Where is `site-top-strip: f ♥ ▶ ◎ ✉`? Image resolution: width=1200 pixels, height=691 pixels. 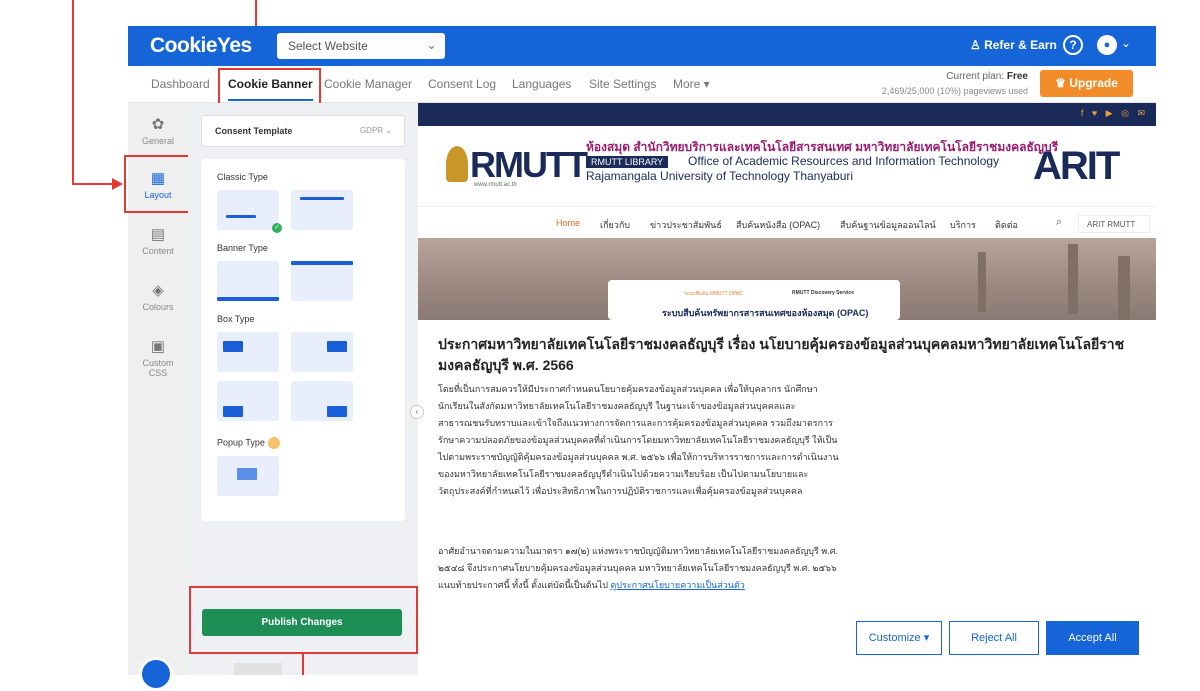
site-top-strip: f ♥ ▶ ◎ ✉ is located at coordinates (787, 114).